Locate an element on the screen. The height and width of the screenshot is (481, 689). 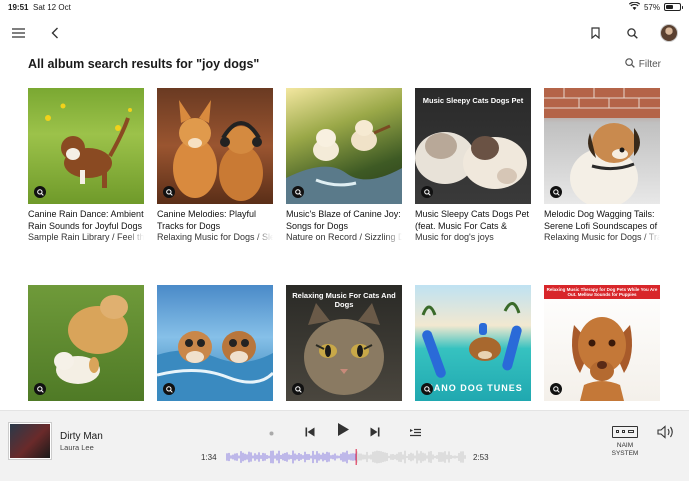
album-title-line2: Tracks for Dogs is located at coordinates (189, 225).